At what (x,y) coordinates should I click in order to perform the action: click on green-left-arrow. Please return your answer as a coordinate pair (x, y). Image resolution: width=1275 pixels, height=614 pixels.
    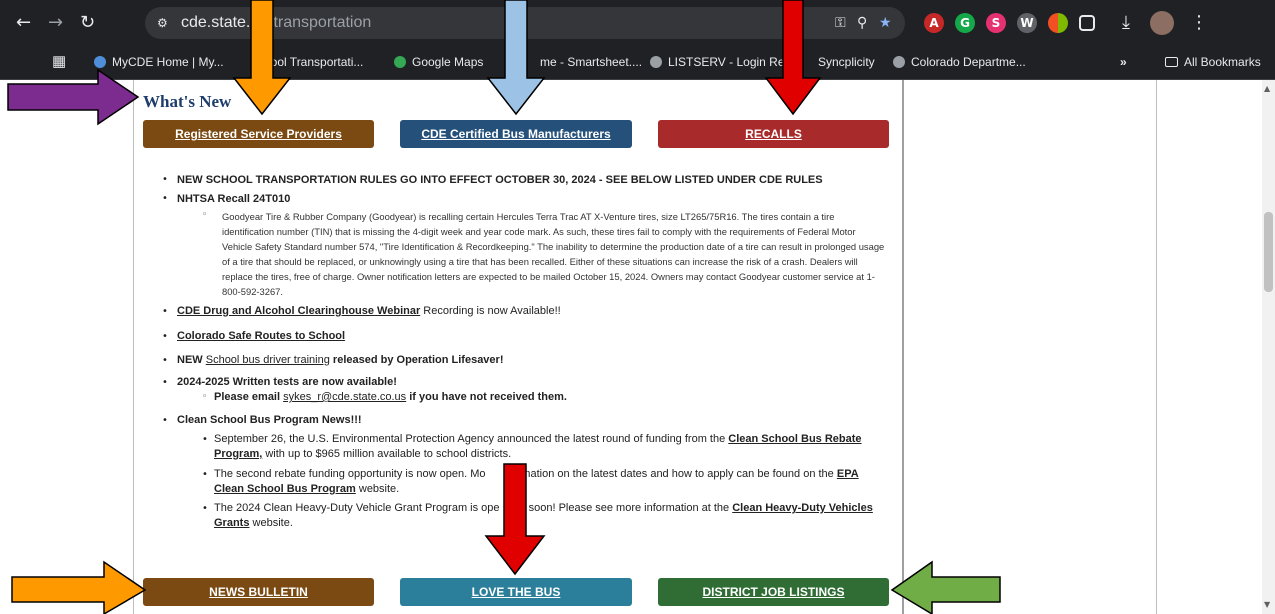
    Looking at the image, I should click on (945, 587).